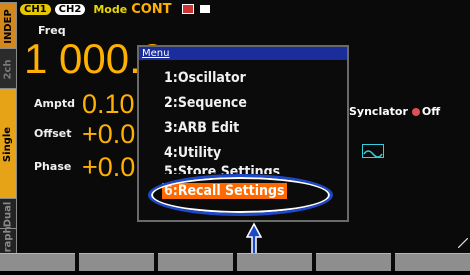  I want to click on highlight-ring, so click(240, 195).